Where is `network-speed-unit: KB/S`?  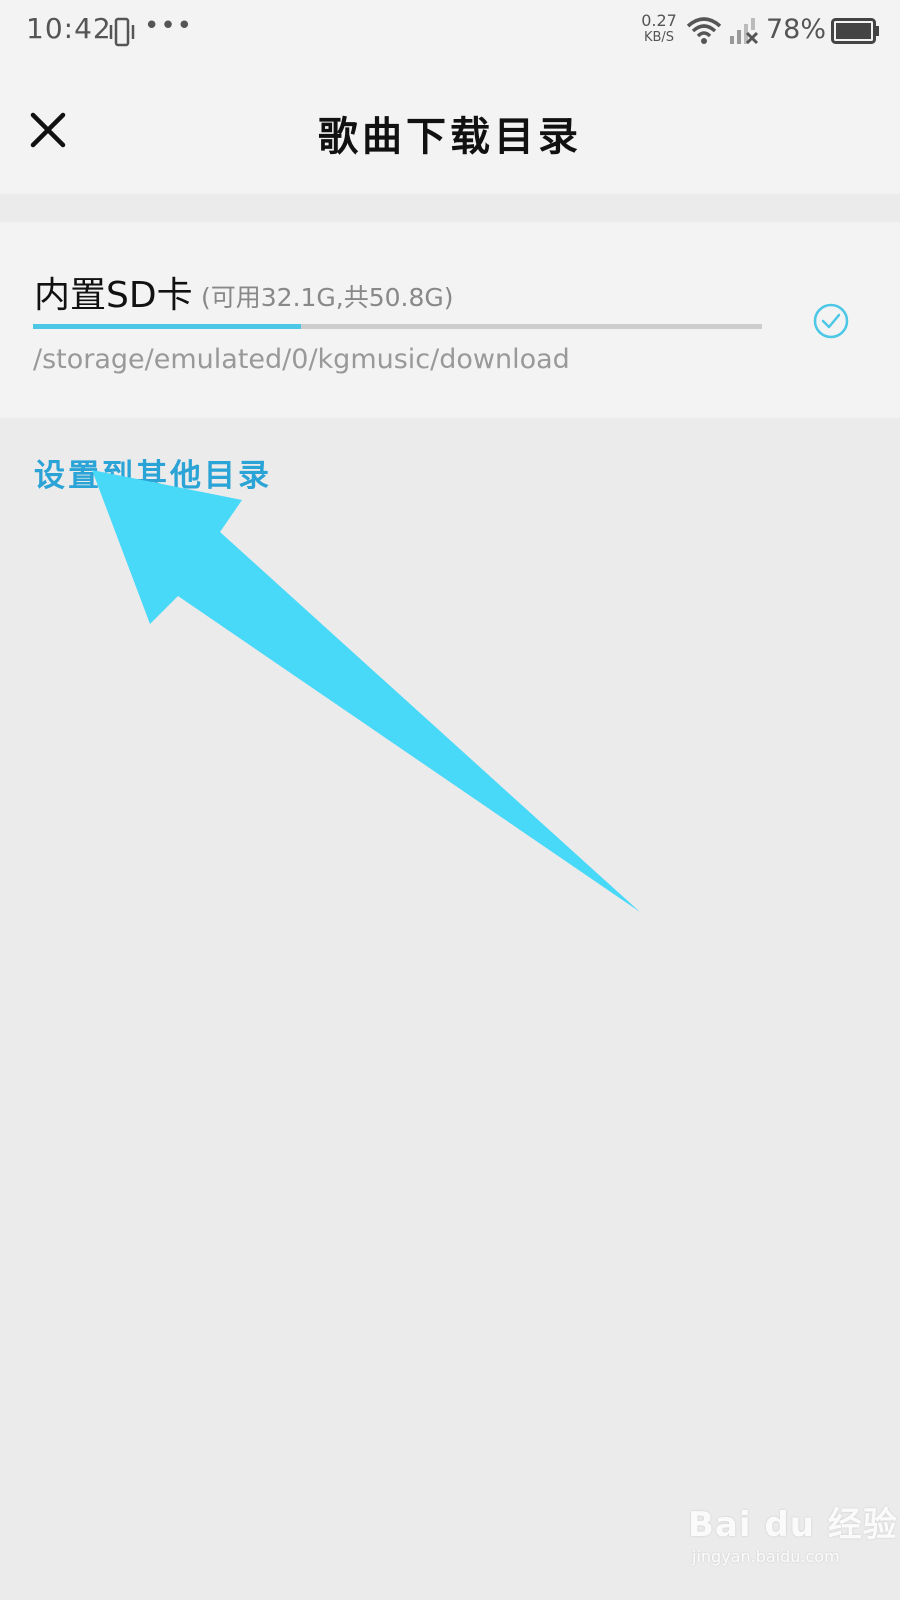 network-speed-unit: KB/S is located at coordinates (659, 37).